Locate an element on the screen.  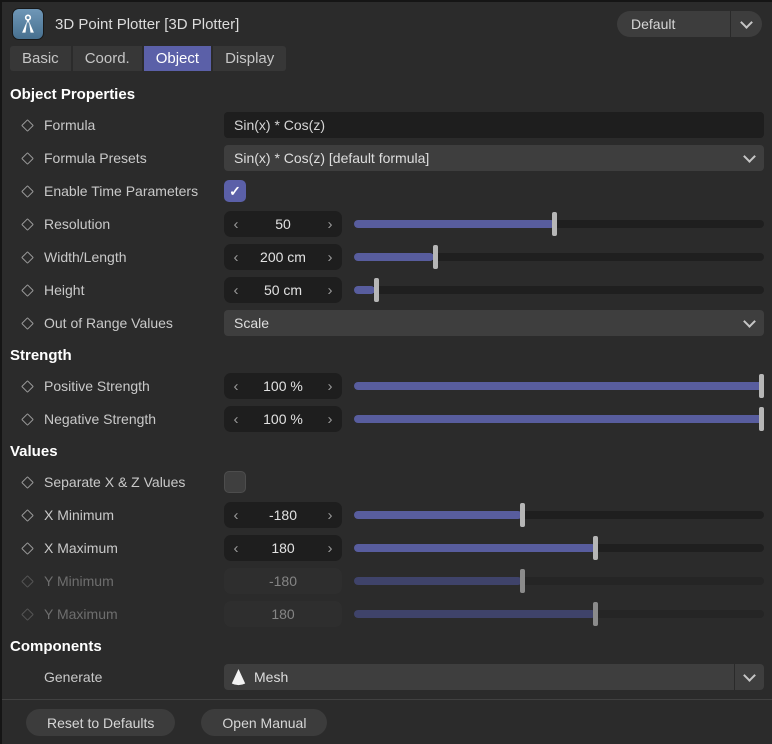
separate-xz-values-checkbox is located at coordinates (235, 482).